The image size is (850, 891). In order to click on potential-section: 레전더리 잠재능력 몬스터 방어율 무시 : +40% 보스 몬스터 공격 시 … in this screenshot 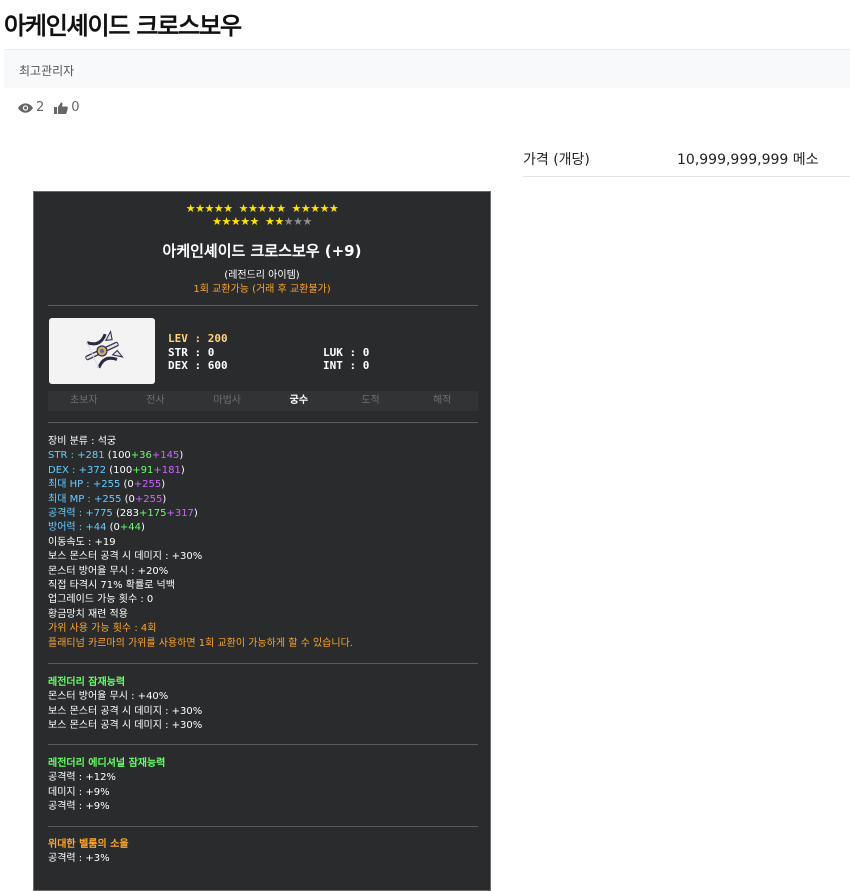, I will do `click(125, 705)`.